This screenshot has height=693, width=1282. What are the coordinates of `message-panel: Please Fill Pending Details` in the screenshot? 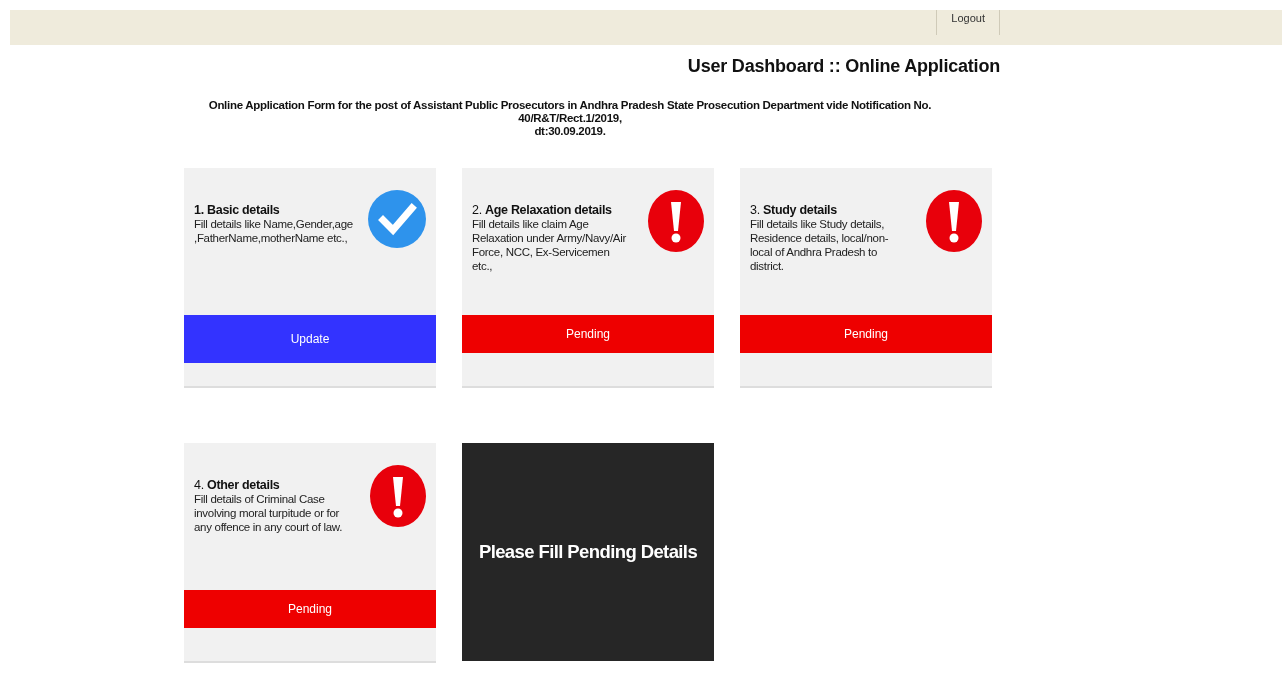 It's located at (588, 552).